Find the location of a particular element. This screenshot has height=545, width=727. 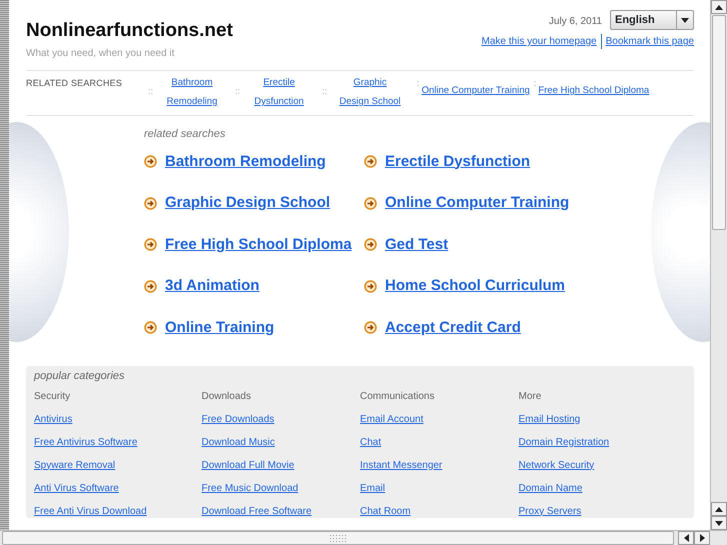

category-link: Free Anti Virus Download is located at coordinates (90, 511).